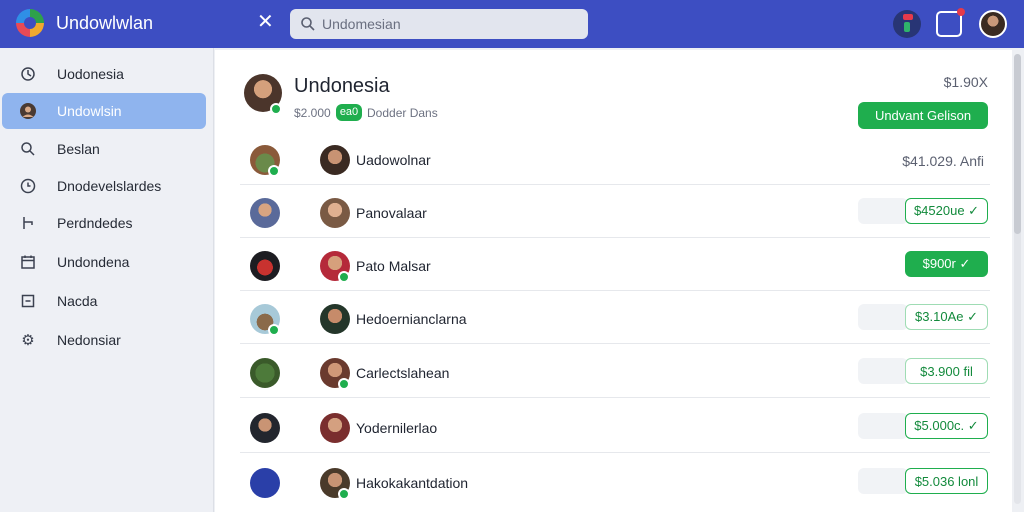 The image size is (1024, 512). I want to click on sidebar-item-nedonsiar: ⚙ Nedonsiar, so click(104, 340).